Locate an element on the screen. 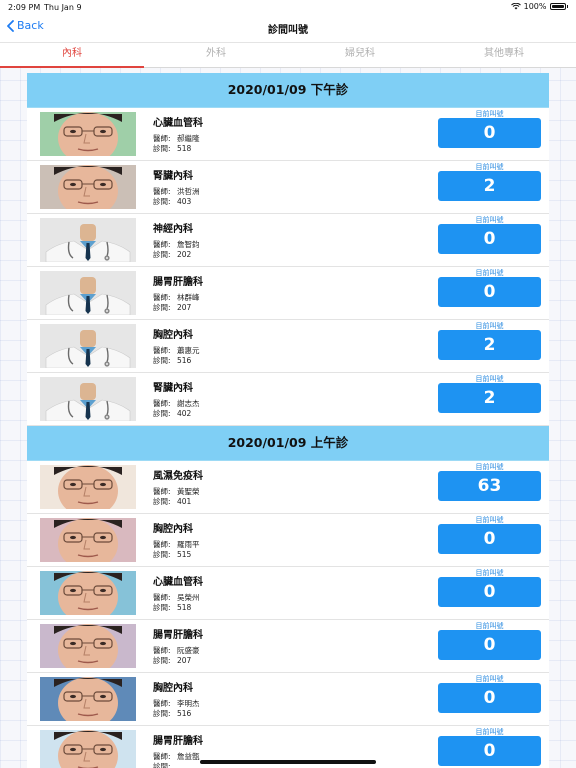  doctor-name: 蕭惠元 is located at coordinates (188, 350).